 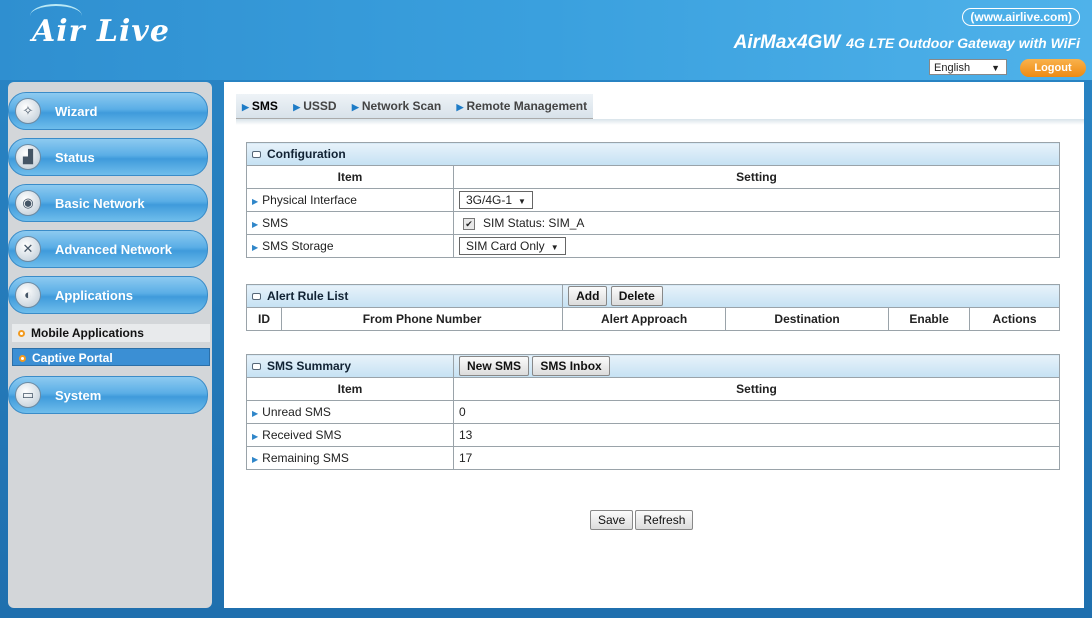 I want to click on label-text: Physical Interface, so click(x=309, y=200).